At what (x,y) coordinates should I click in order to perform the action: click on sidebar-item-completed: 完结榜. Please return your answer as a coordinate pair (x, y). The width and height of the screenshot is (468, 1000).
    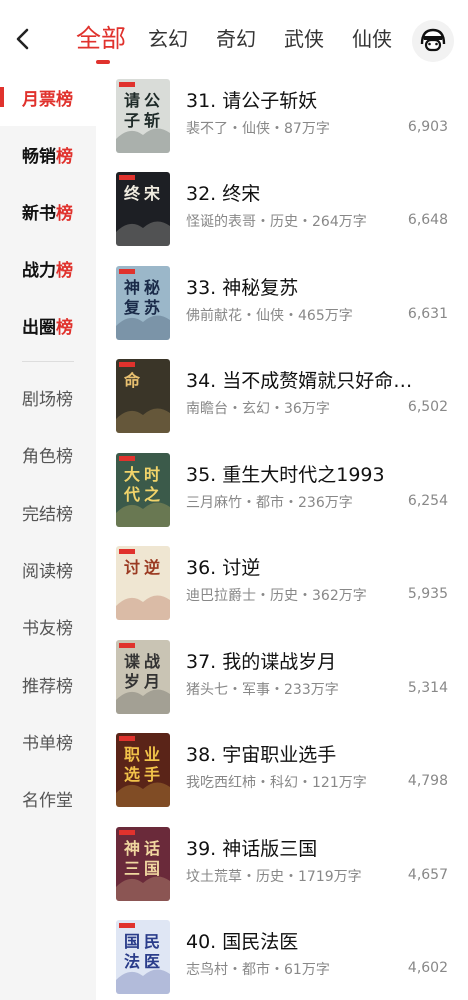
    Looking at the image, I should click on (48, 512).